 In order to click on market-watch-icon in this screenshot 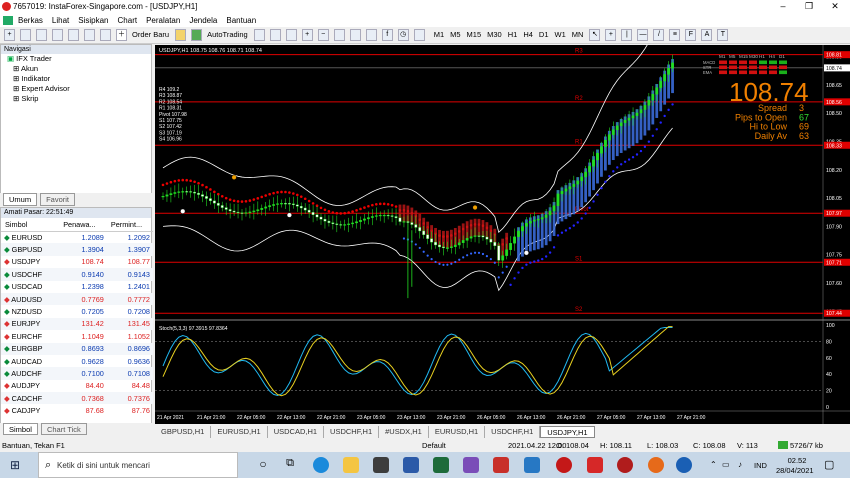, I will do `click(41, 35)`.